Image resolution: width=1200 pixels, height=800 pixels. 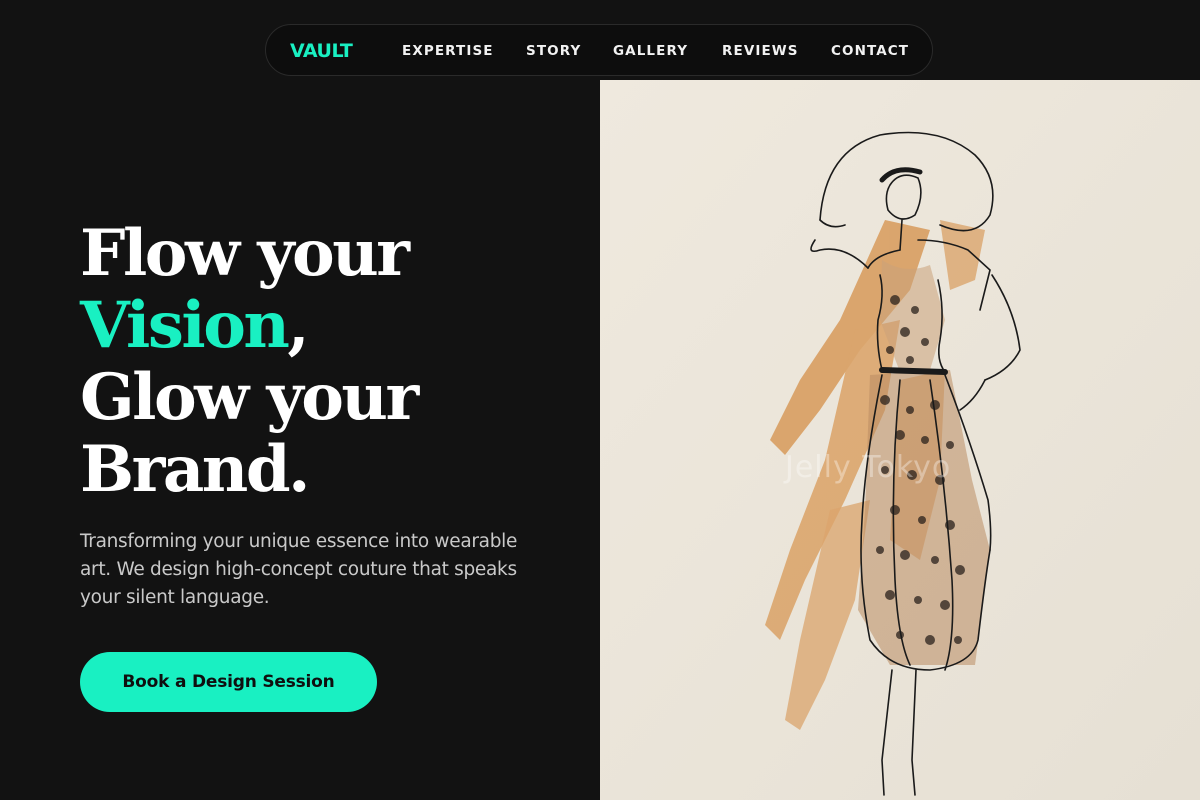 I want to click on image-watermark: Jelly Tokyo, so click(x=868, y=467).